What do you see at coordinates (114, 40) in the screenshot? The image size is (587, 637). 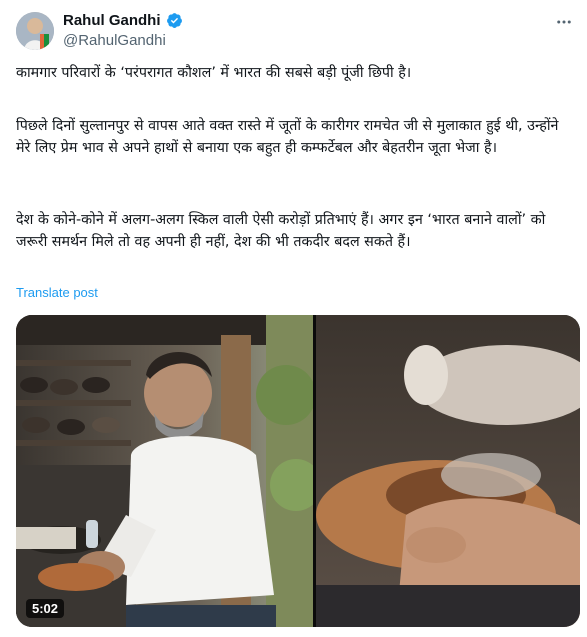 I see `author-handle: @RahulGandhi` at bounding box center [114, 40].